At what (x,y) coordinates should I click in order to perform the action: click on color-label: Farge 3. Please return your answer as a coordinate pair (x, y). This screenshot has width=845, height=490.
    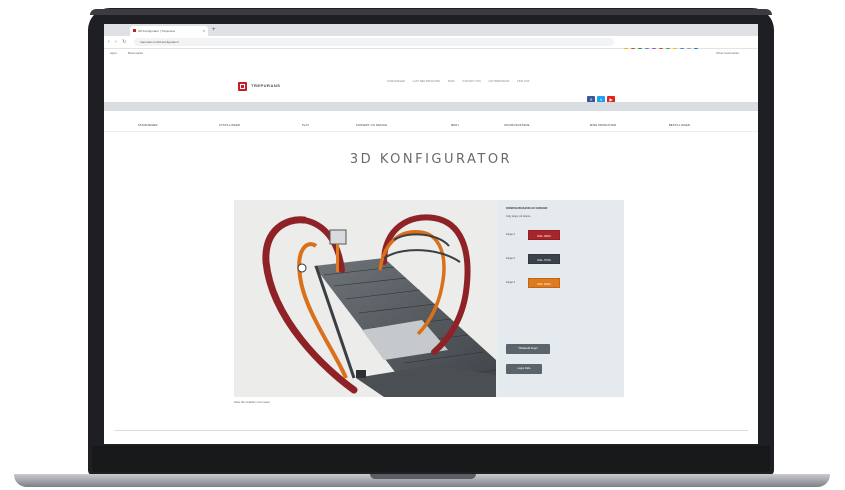
    Looking at the image, I should click on (510, 282).